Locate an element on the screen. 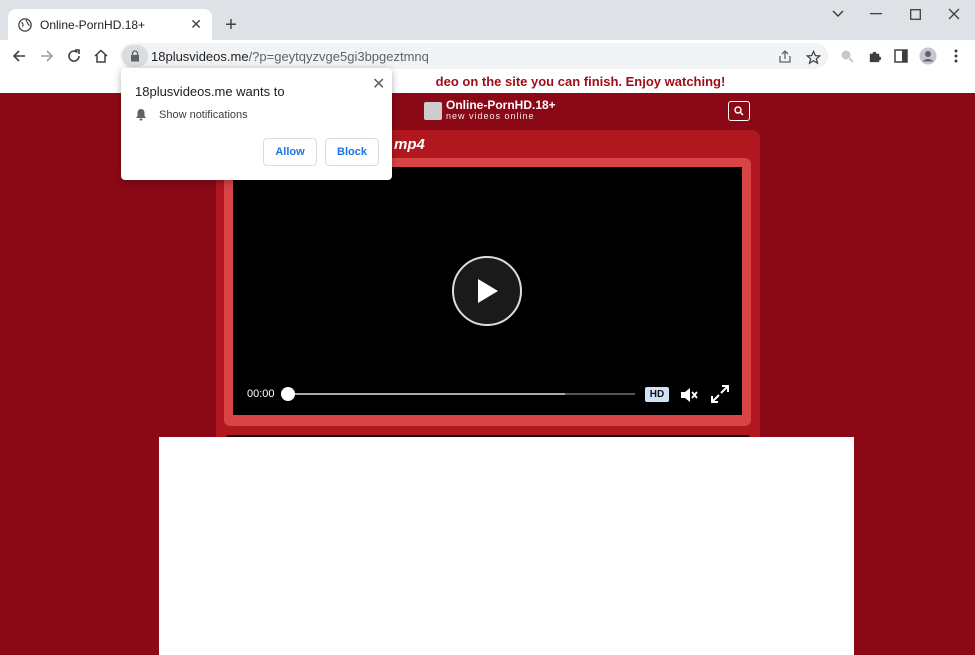 The width and height of the screenshot is (975, 655). tab-title: Online-PornHD.18+ is located at coordinates (93, 24).